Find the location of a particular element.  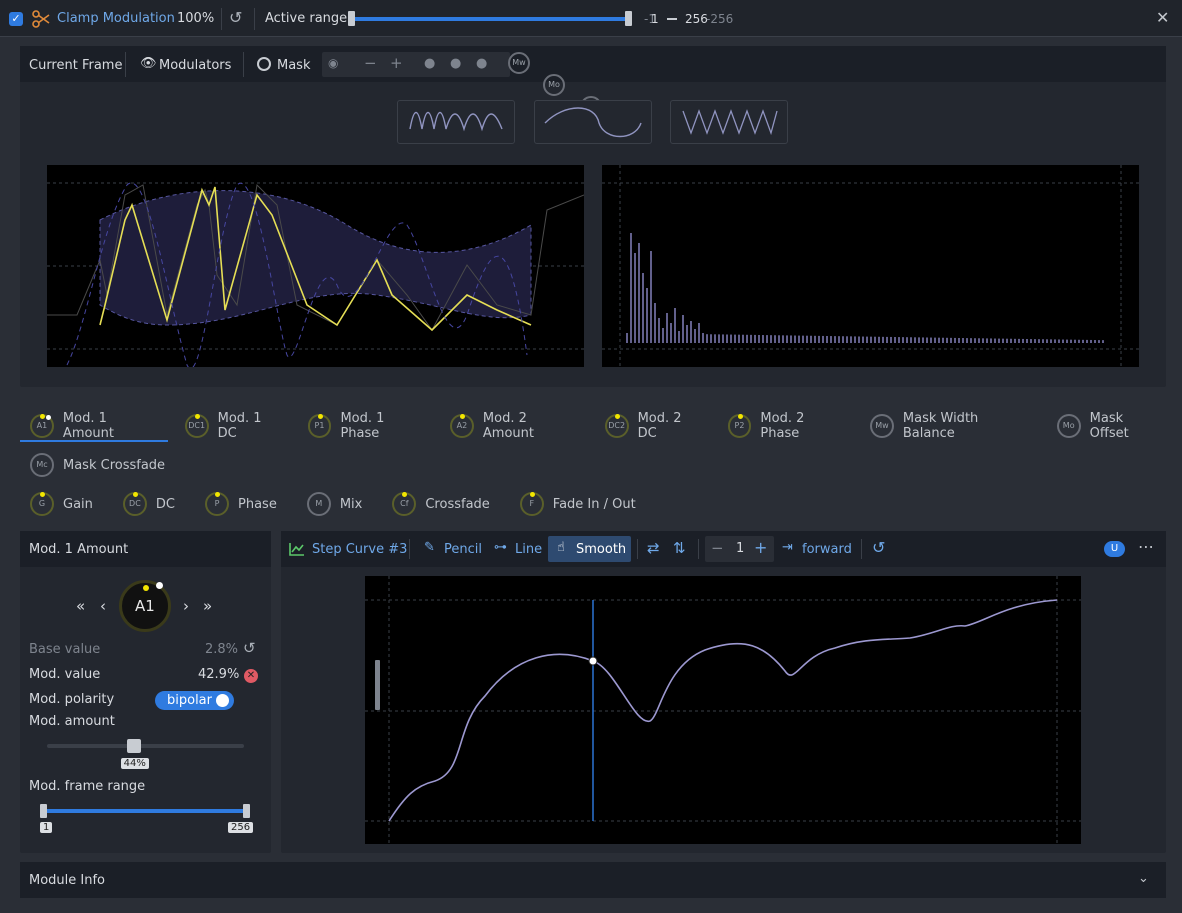

more-icon: ⋯ is located at coordinates (1146, 546).